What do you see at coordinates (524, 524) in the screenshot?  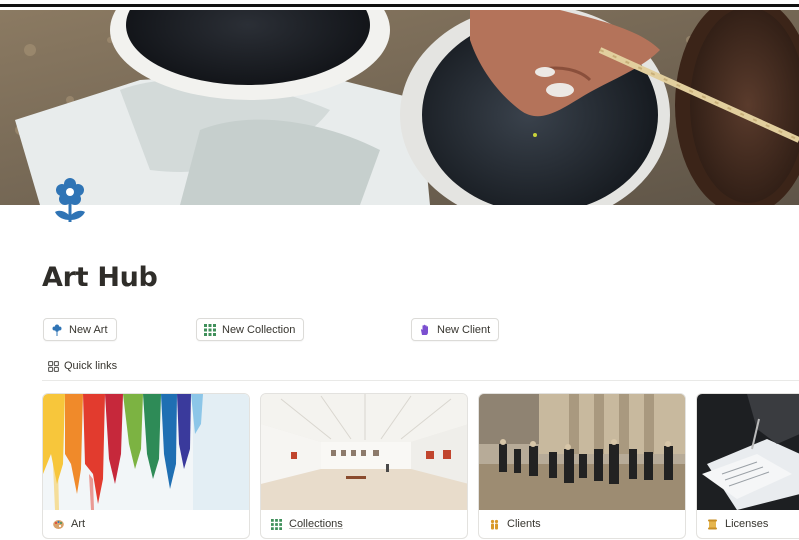 I see `card-clients-label: Clients` at bounding box center [524, 524].